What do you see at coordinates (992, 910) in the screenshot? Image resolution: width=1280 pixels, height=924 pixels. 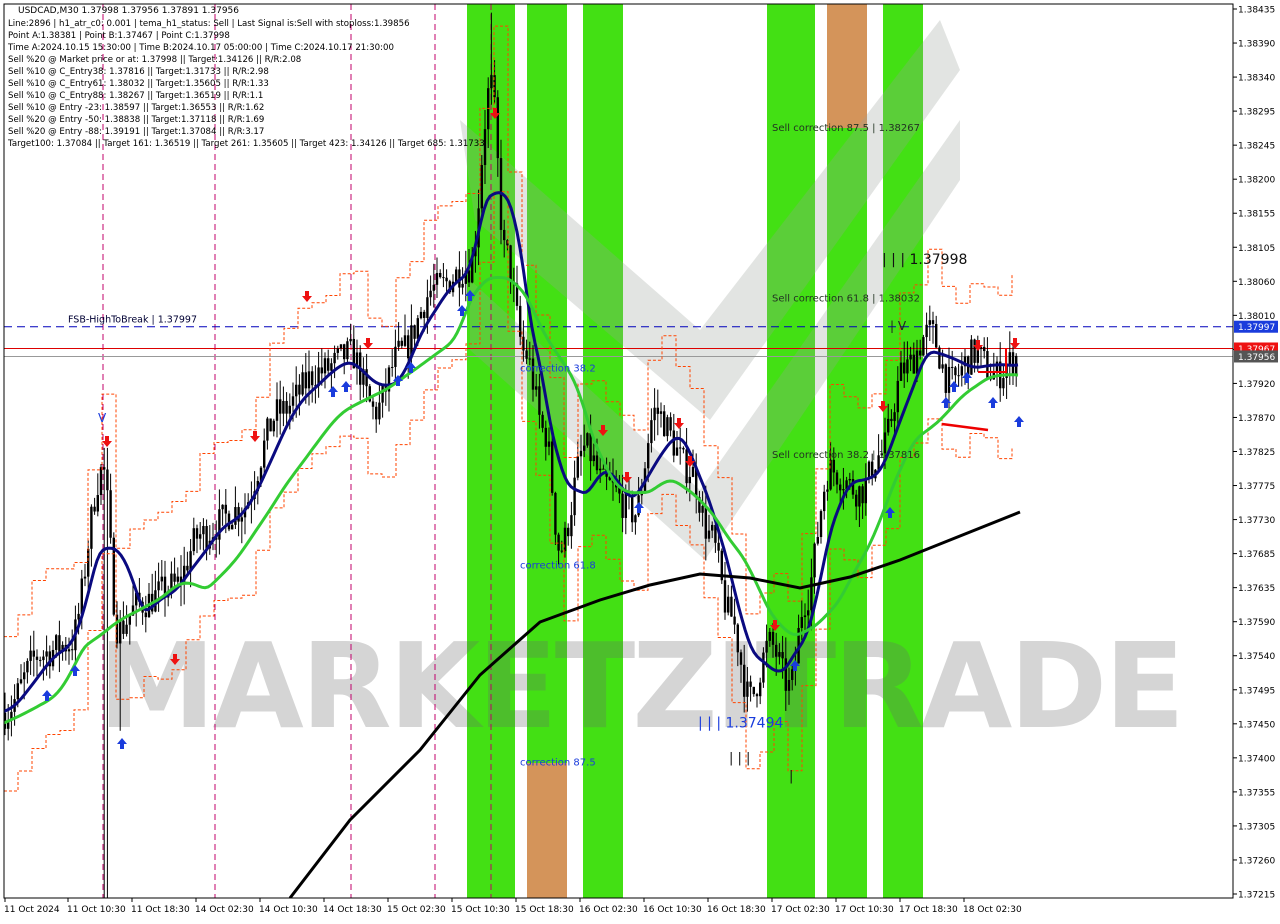 I see `x-tick-label: 18 Oct 02:30` at bounding box center [992, 910].